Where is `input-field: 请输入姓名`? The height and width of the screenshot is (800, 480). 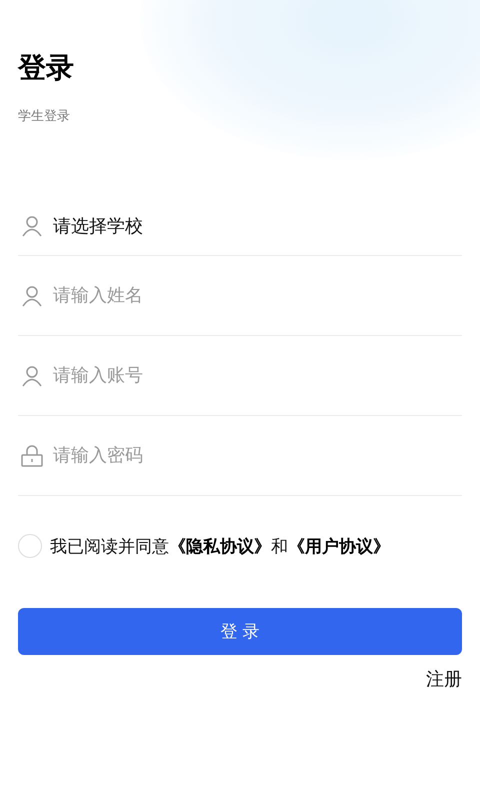 input-field: 请输入姓名 is located at coordinates (257, 295).